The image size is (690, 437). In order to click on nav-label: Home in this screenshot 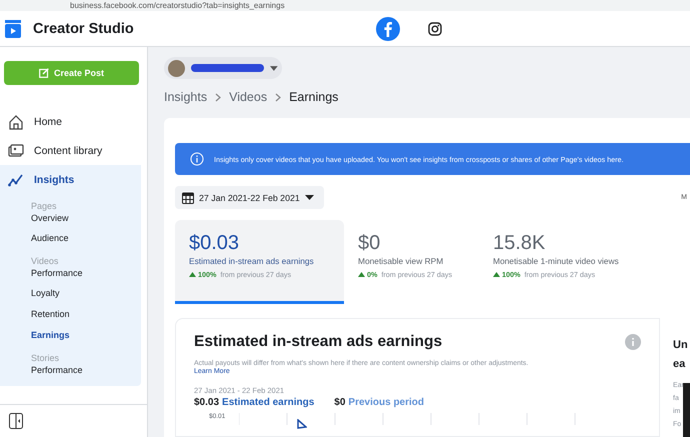, I will do `click(48, 122)`.